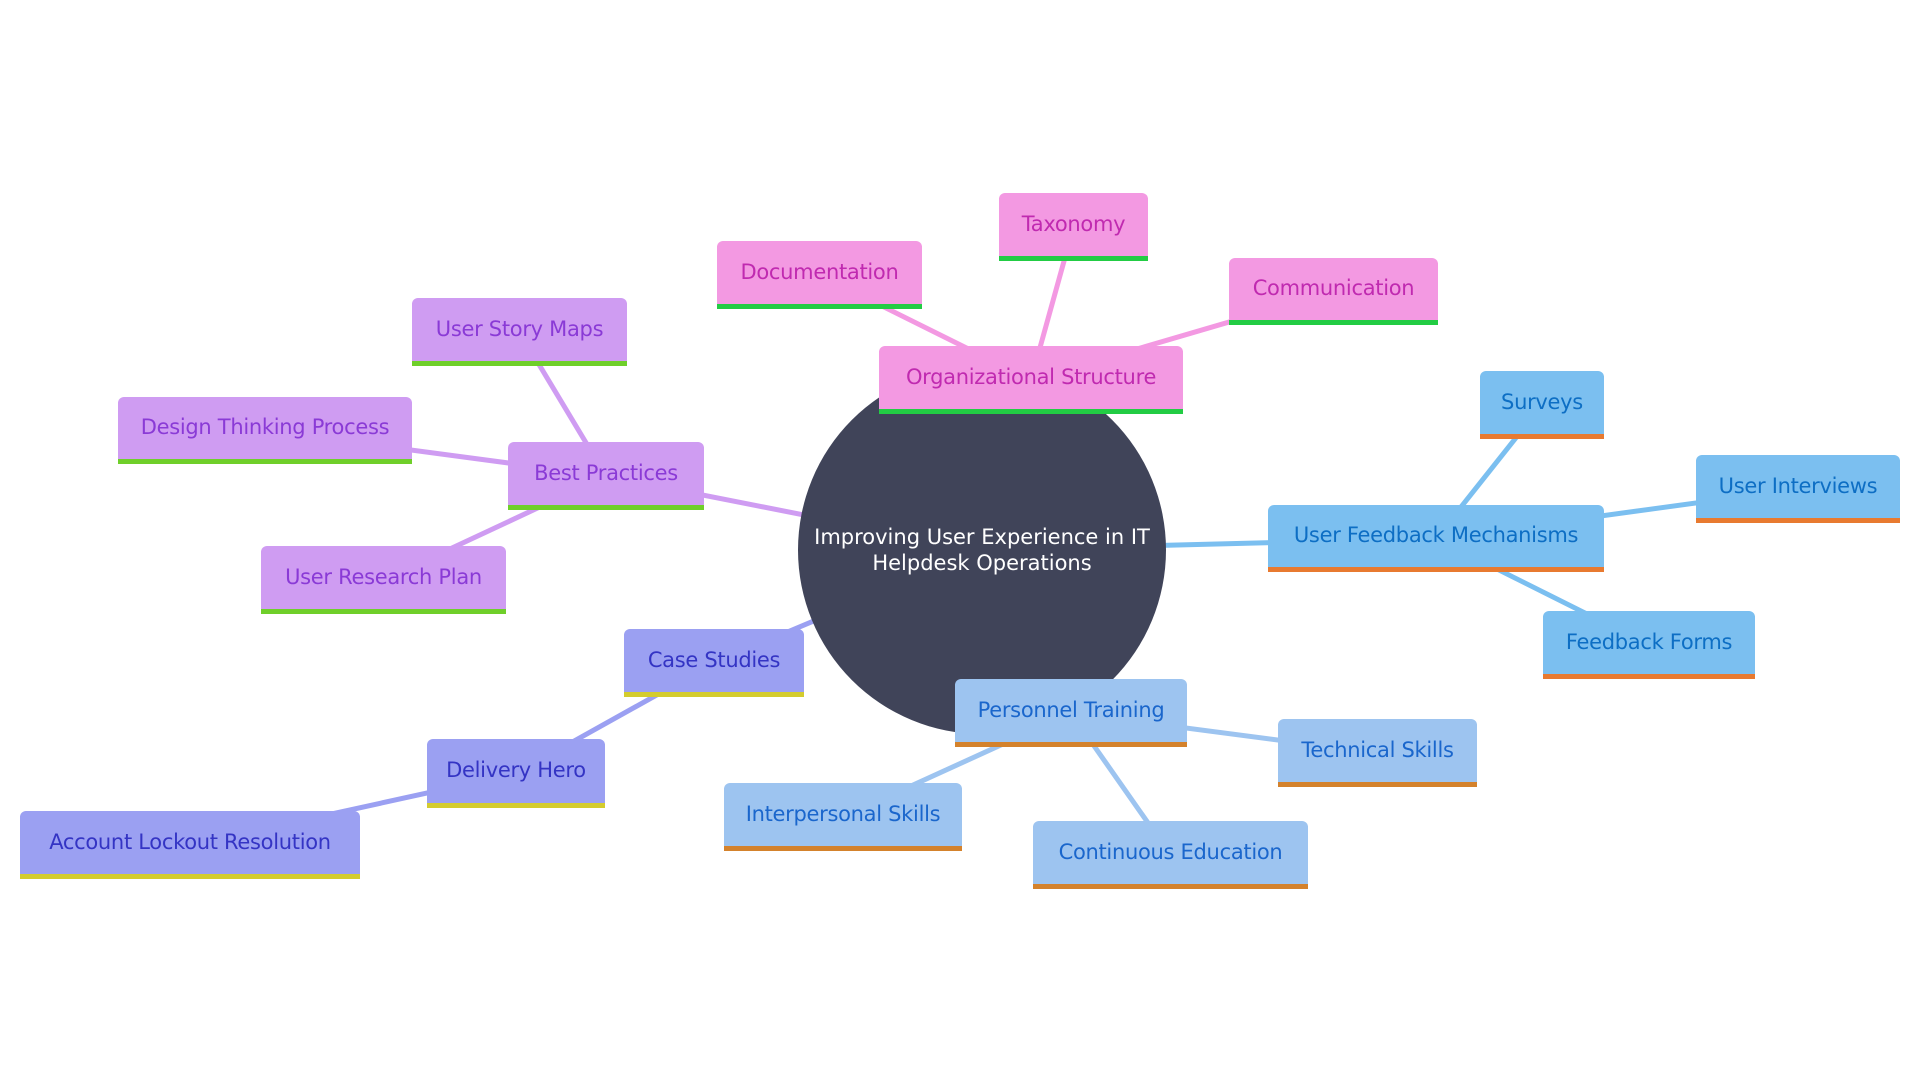 The image size is (1920, 1080). I want to click on node-feedback-forms: Feedback Forms, so click(1649, 645).